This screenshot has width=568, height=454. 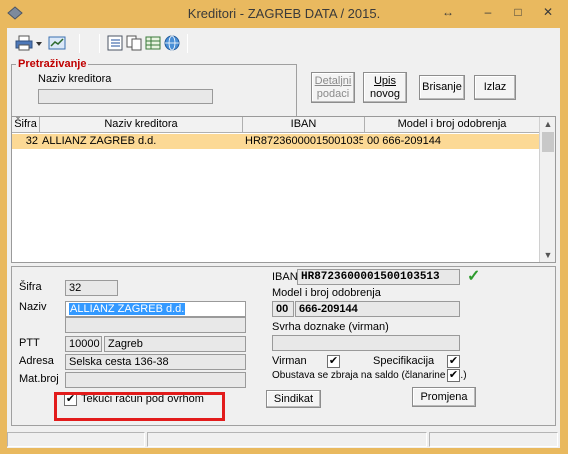 What do you see at coordinates (127, 309) in the screenshot?
I see `naziv-selected-text: ALLIANZ ZAGREB d.d.` at bounding box center [127, 309].